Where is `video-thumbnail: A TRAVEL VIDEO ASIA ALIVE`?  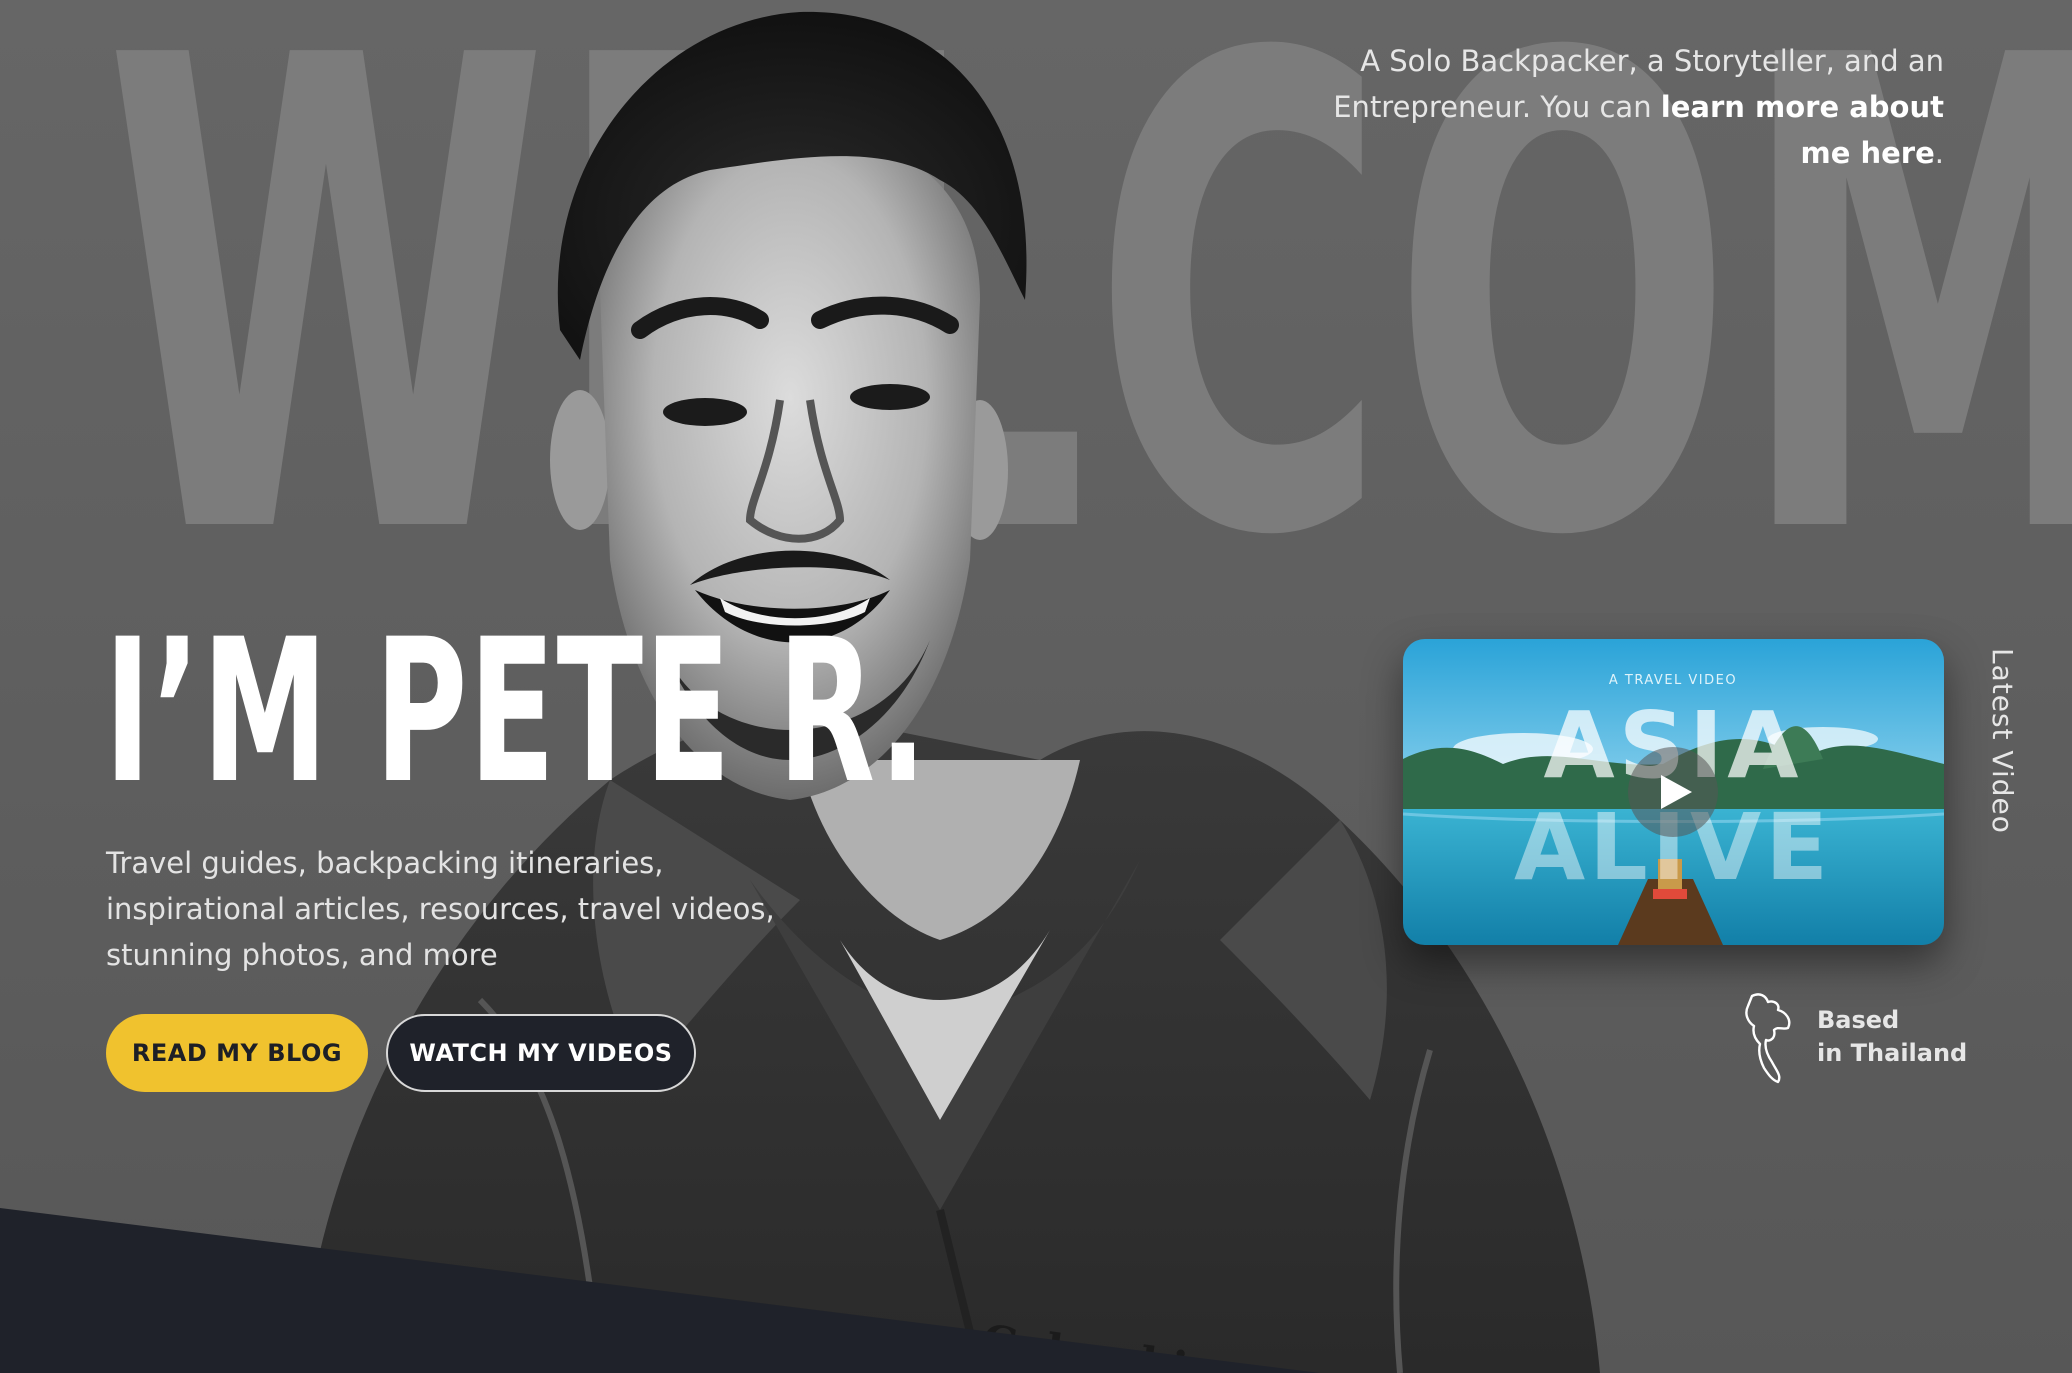 video-thumbnail: A TRAVEL VIDEO ASIA ALIVE is located at coordinates (1673, 792).